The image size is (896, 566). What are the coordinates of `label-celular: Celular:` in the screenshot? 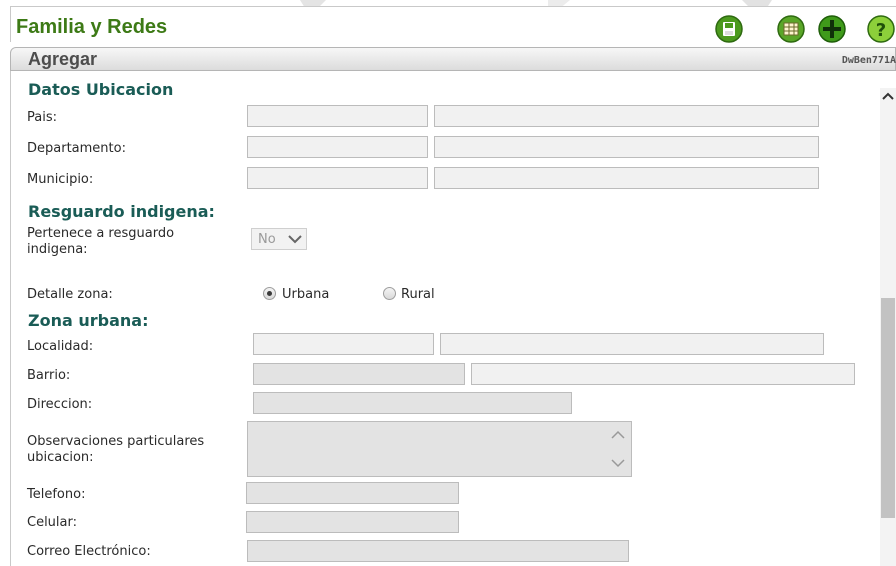 It's located at (52, 522).